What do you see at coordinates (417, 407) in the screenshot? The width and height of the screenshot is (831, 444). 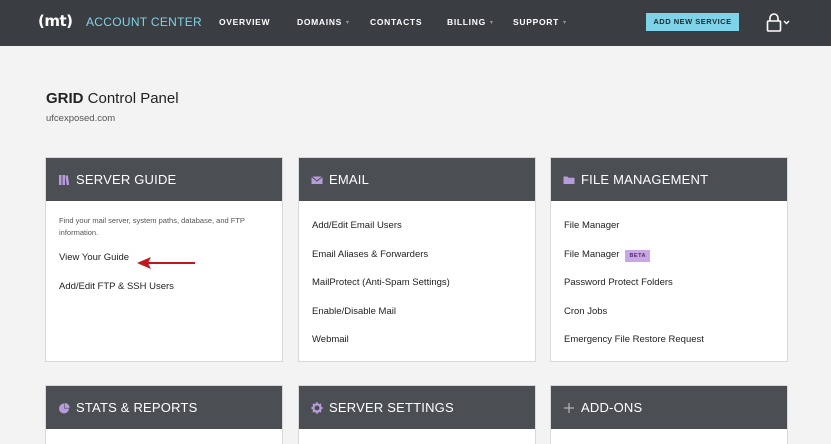 I see `server-settings-header: SERVER SETTINGS` at bounding box center [417, 407].